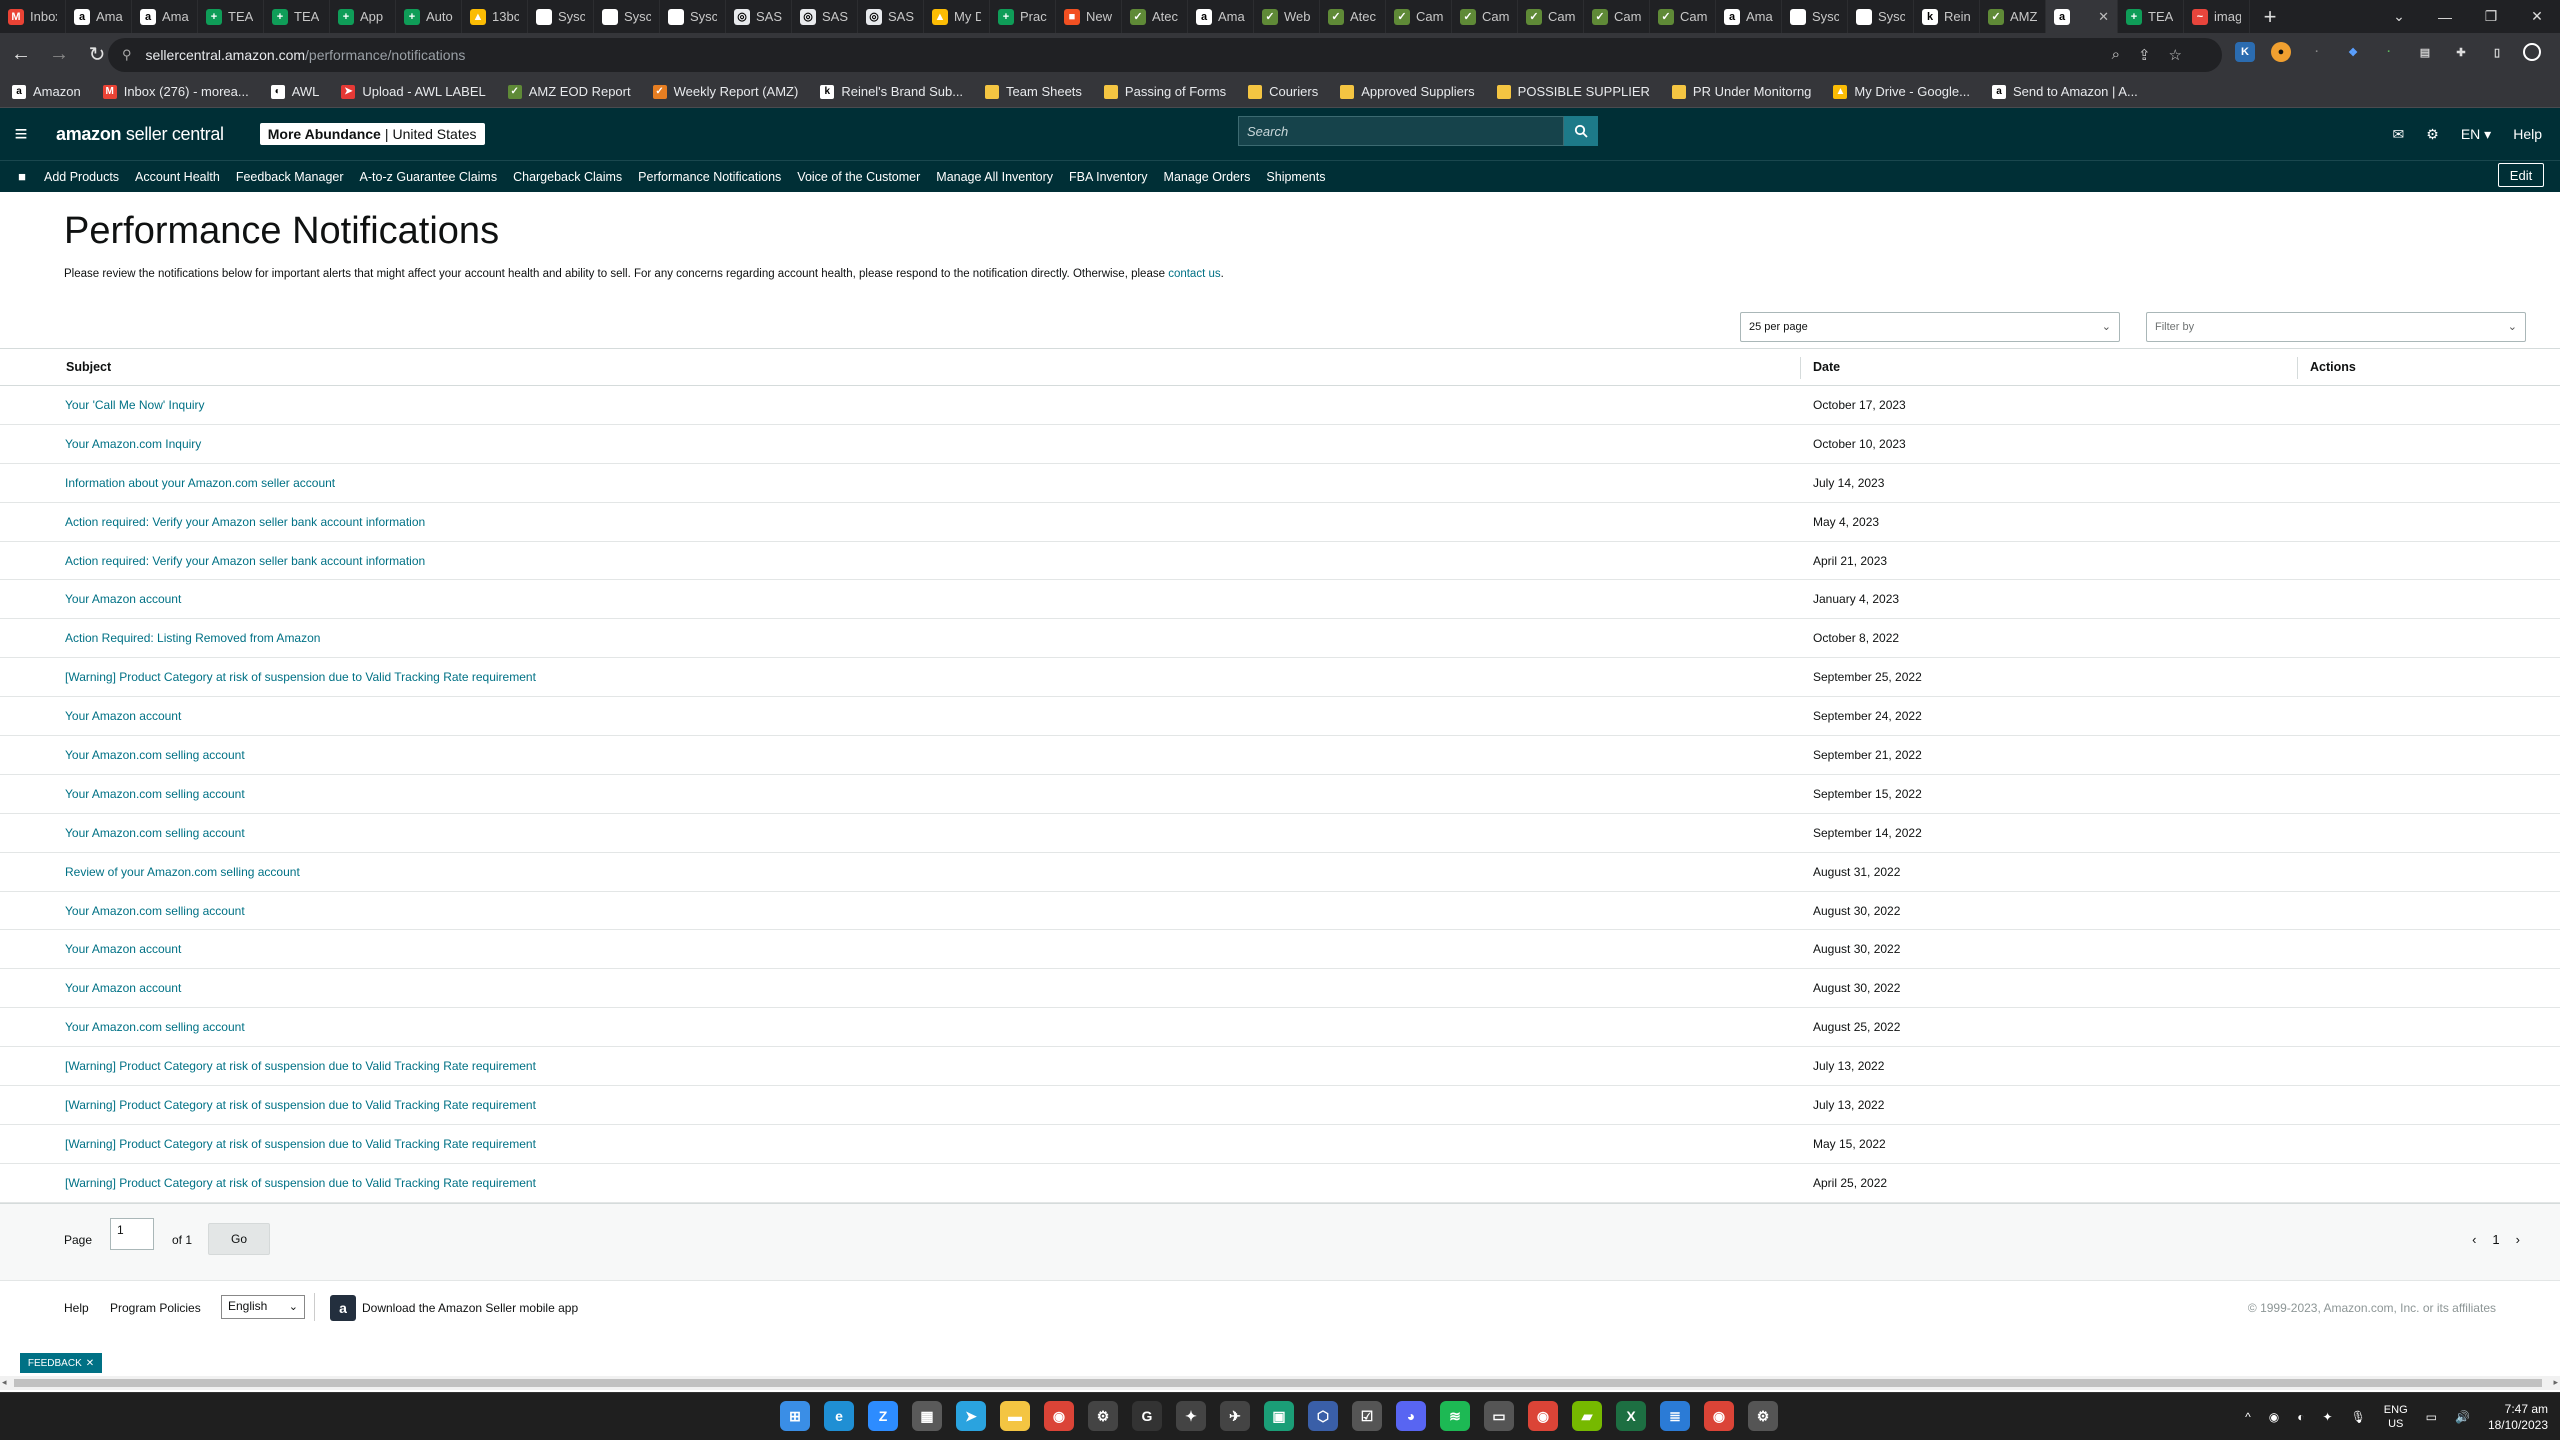 The width and height of the screenshot is (2560, 1441). Describe the element at coordinates (725, 91) in the screenshot. I see `bookmark-item: ✓ Weekly Report (AMZ)` at that location.